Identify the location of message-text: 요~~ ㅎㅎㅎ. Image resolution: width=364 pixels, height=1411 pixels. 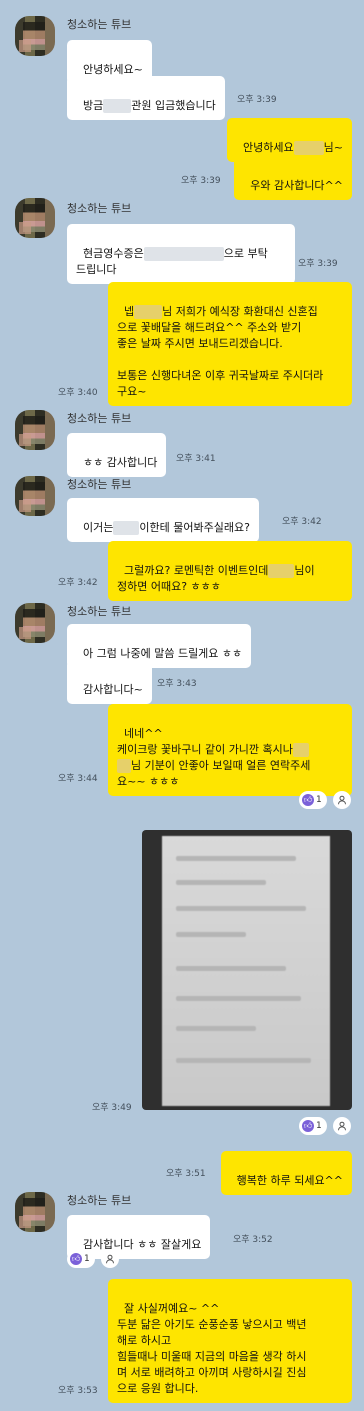
(148, 781).